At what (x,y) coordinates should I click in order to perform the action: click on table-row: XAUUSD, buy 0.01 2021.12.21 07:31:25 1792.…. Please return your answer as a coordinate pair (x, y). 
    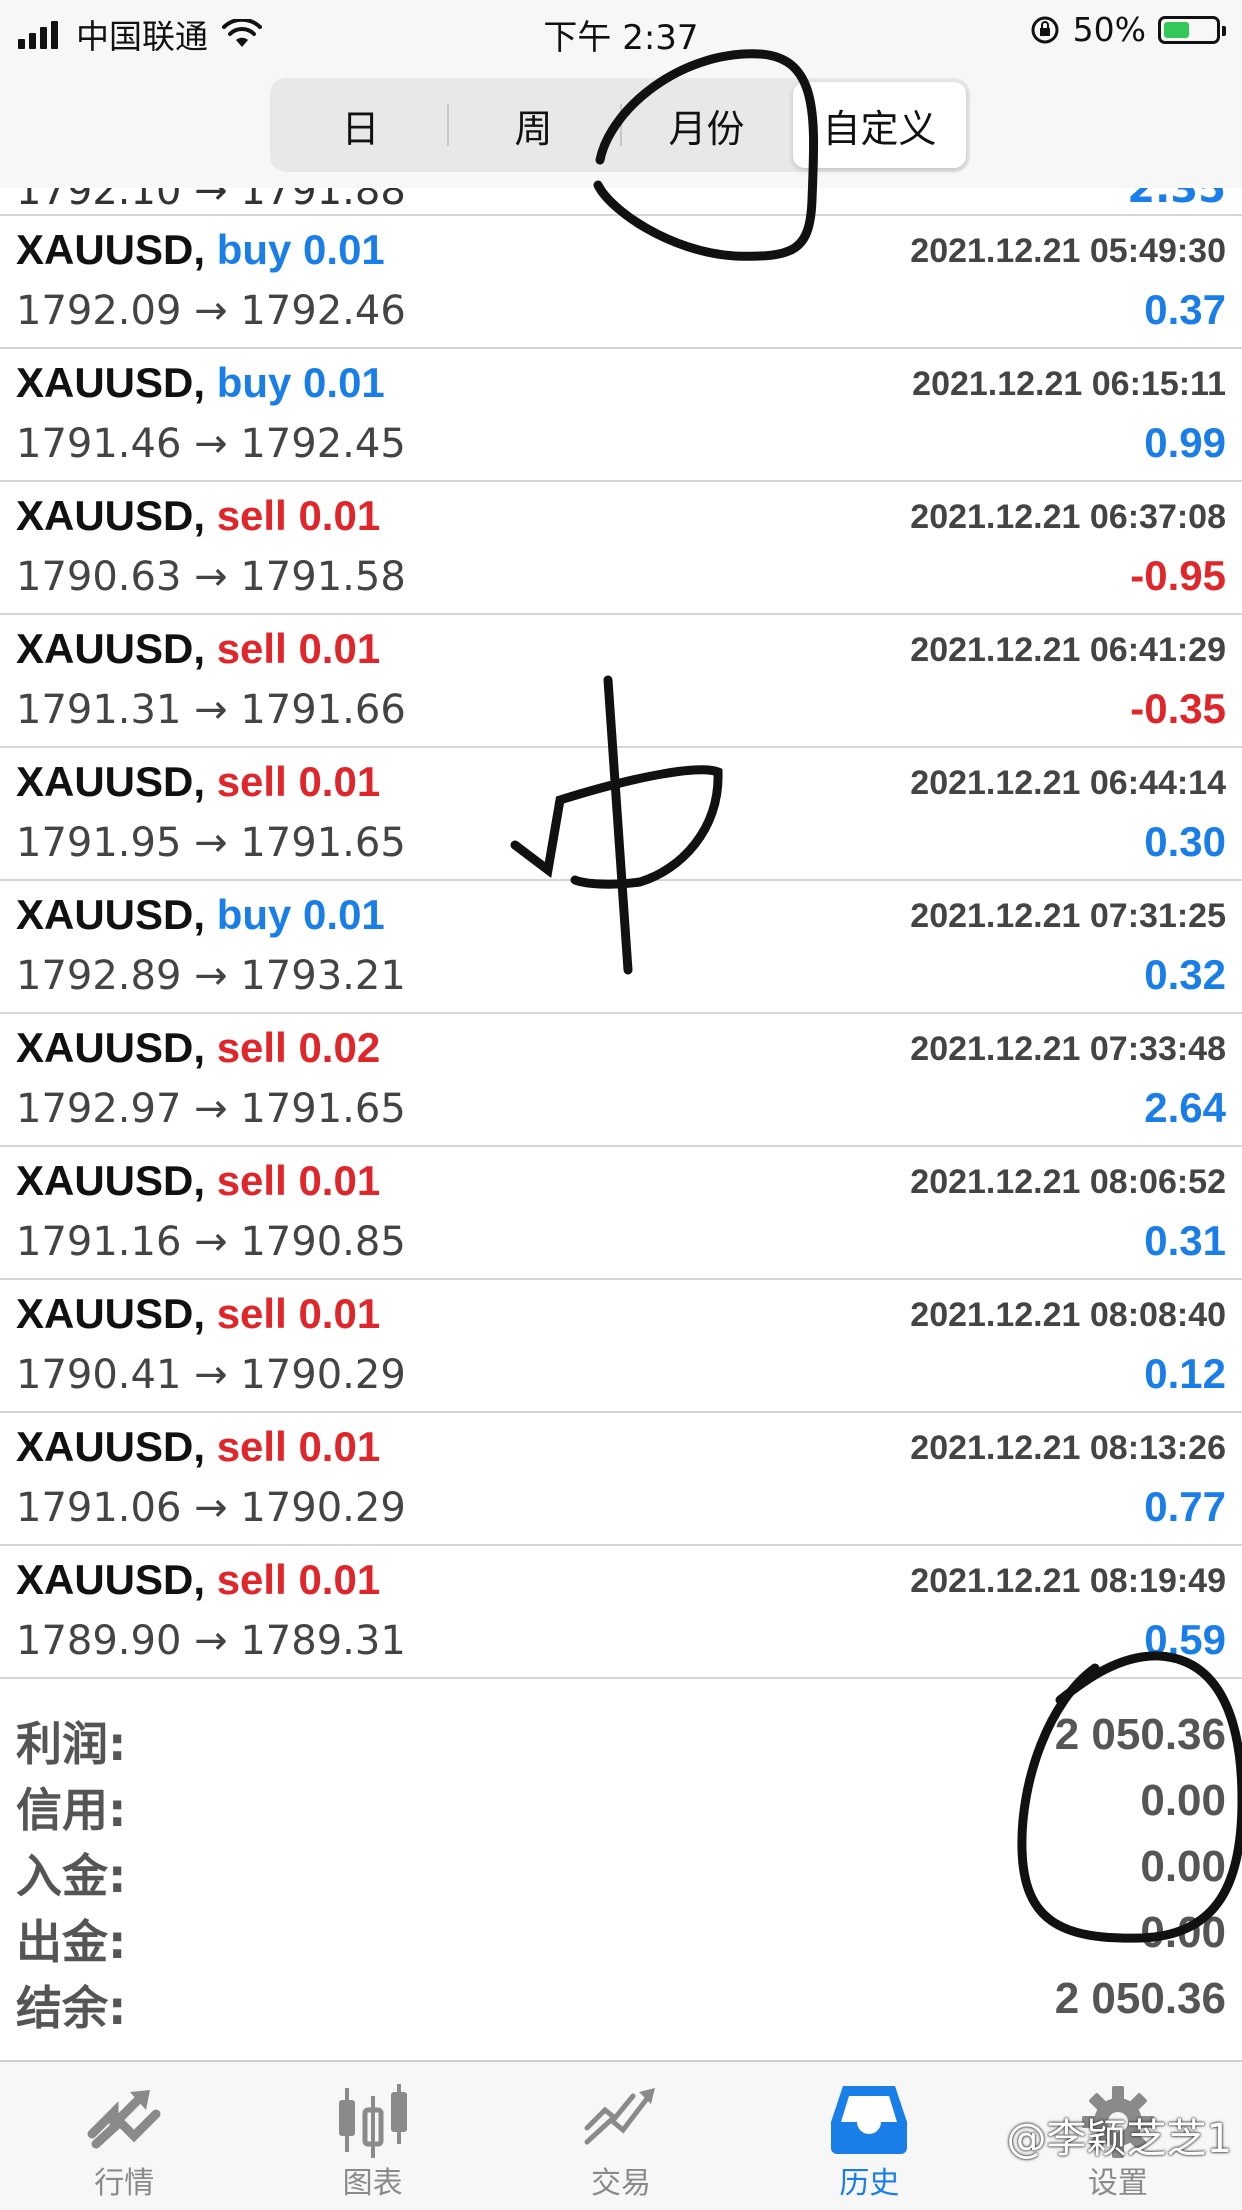
    Looking at the image, I should click on (621, 947).